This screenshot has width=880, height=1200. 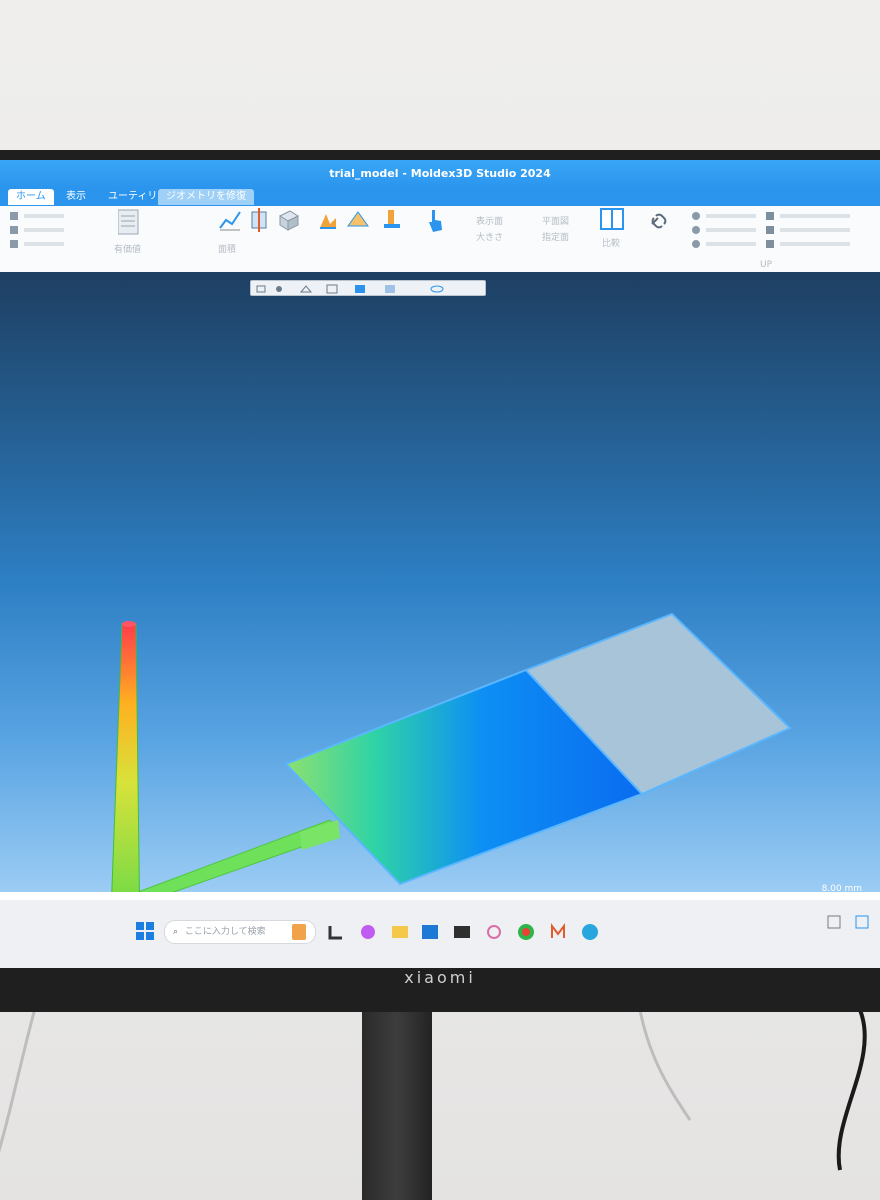 I want to click on view-toolbar, so click(x=368, y=288).